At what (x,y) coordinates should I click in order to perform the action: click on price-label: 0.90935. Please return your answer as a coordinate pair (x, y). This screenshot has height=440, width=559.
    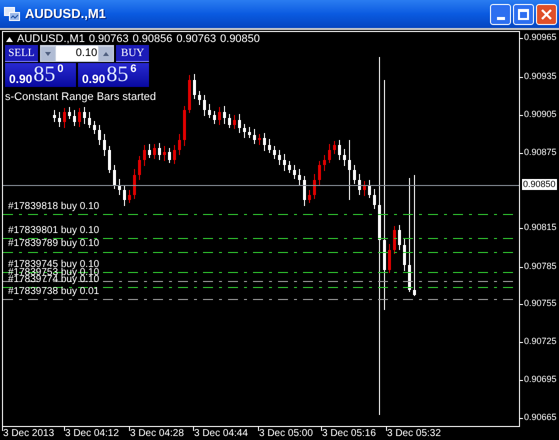
    Looking at the image, I should click on (540, 76).